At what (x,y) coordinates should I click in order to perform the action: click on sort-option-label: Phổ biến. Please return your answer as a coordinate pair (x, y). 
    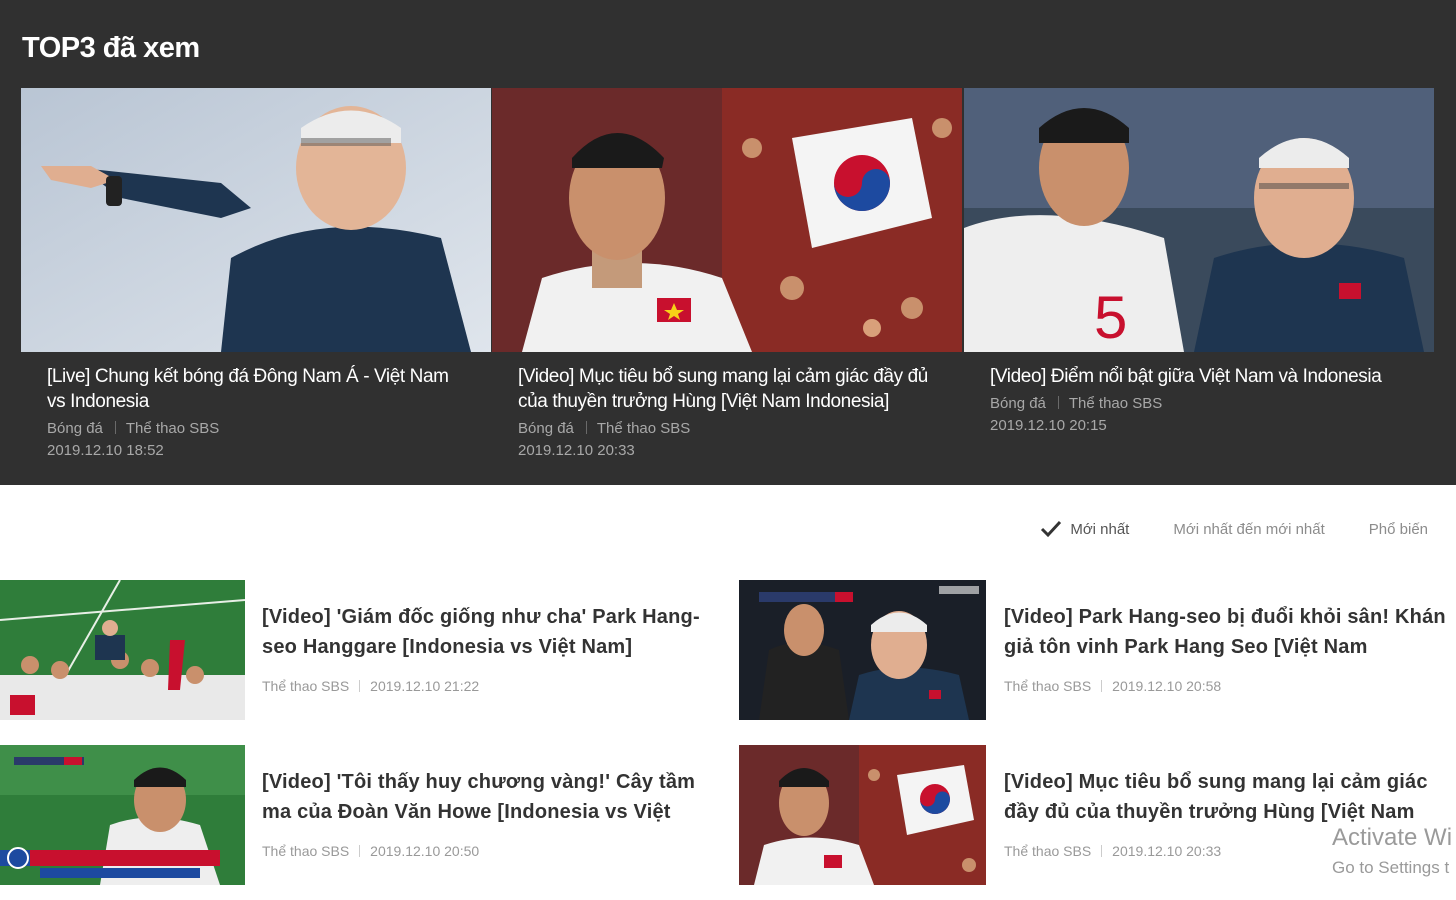
    Looking at the image, I should click on (1398, 529).